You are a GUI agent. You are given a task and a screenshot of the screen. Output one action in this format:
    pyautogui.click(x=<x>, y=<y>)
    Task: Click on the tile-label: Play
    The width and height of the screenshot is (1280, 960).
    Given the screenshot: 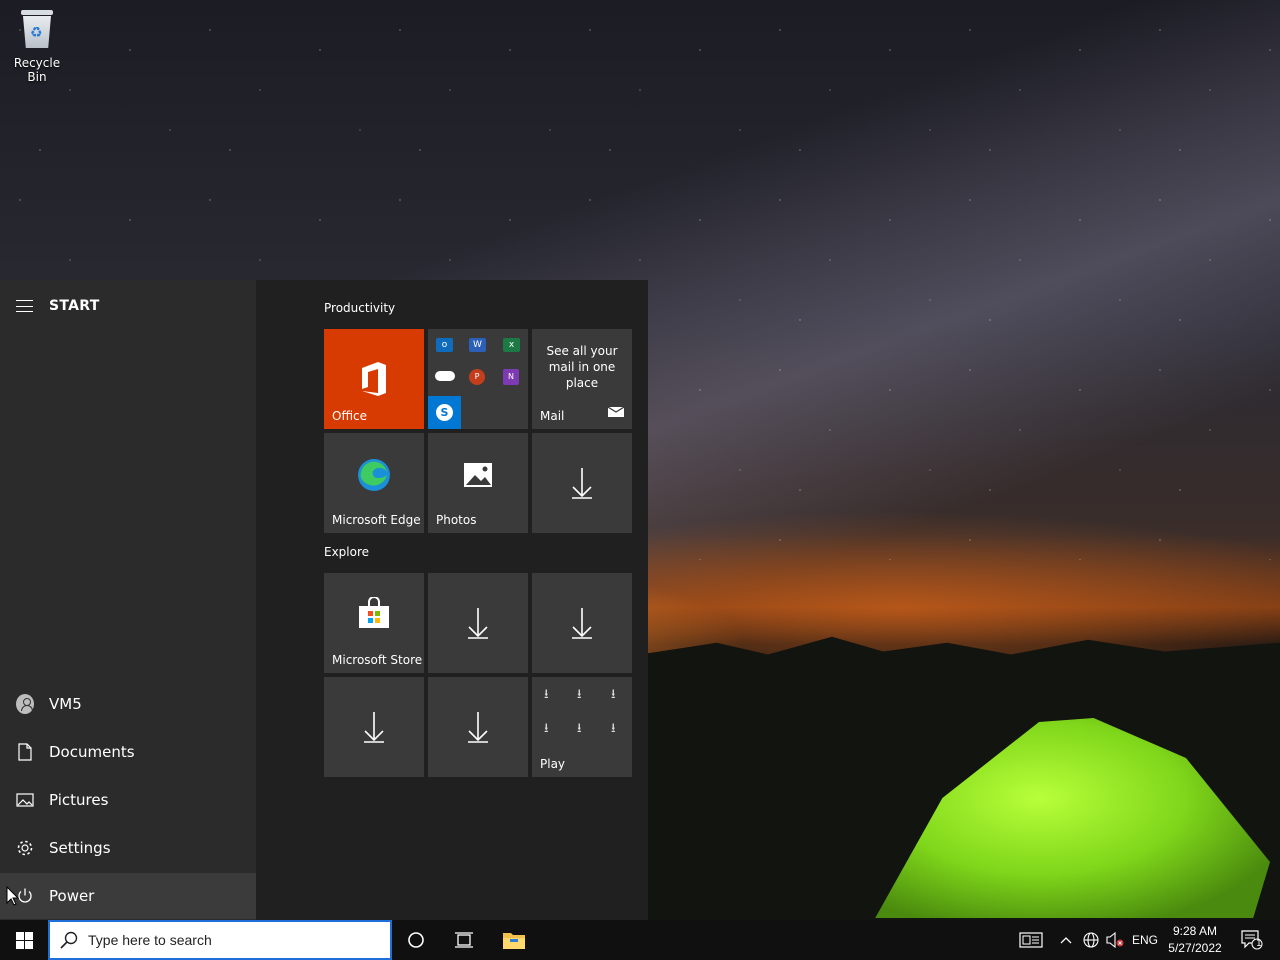 What is the action you would take?
    pyautogui.click(x=553, y=764)
    